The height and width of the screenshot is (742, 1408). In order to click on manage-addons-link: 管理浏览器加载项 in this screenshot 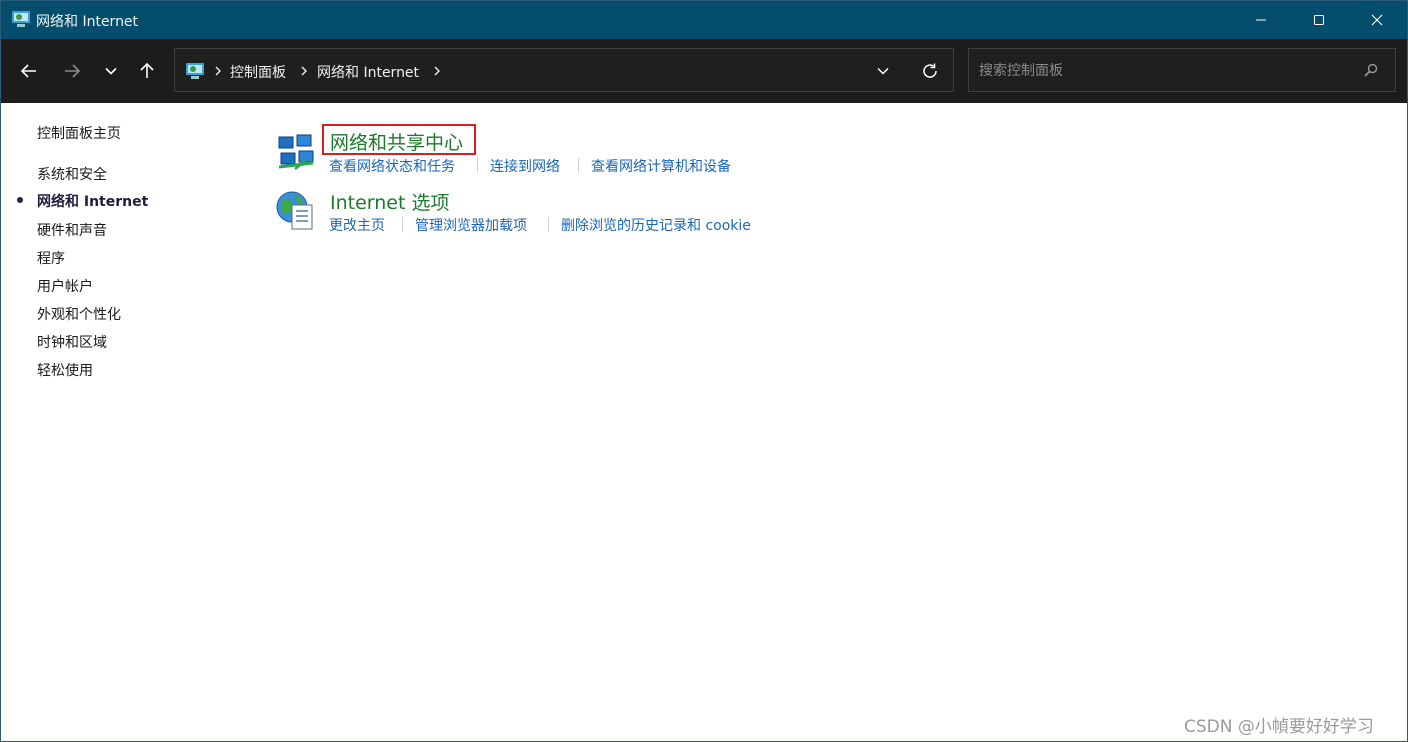, I will do `click(471, 225)`.